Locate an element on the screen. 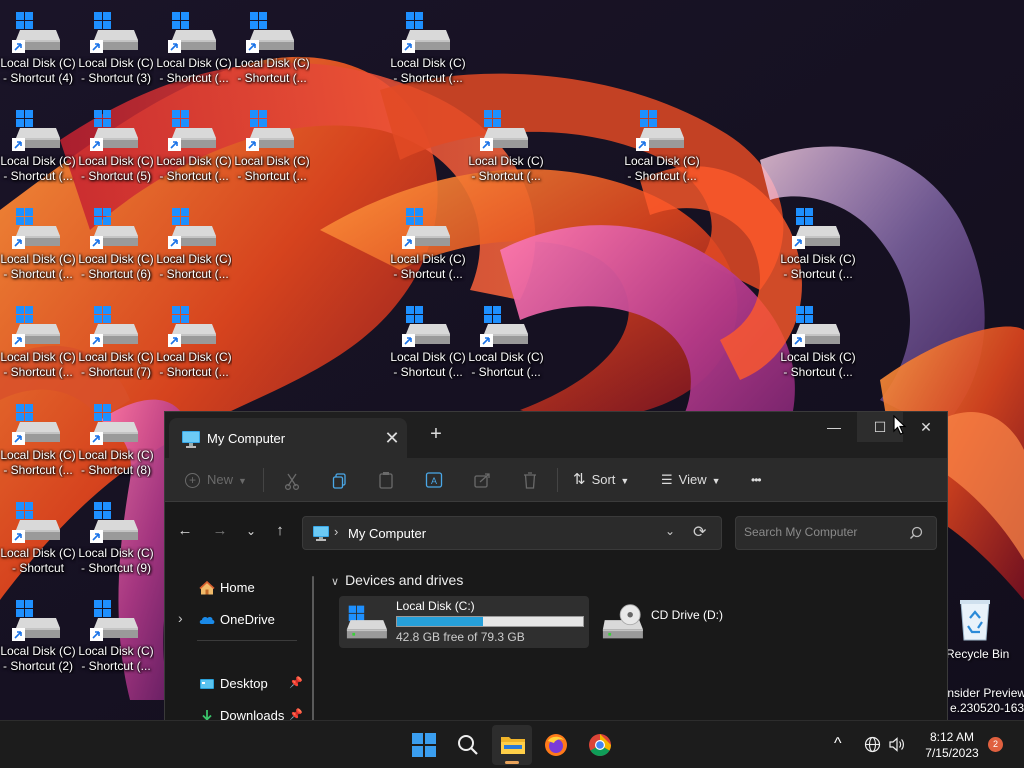 The image size is (1024, 768). view-button: ☰ View ▼ is located at coordinates (694, 480).